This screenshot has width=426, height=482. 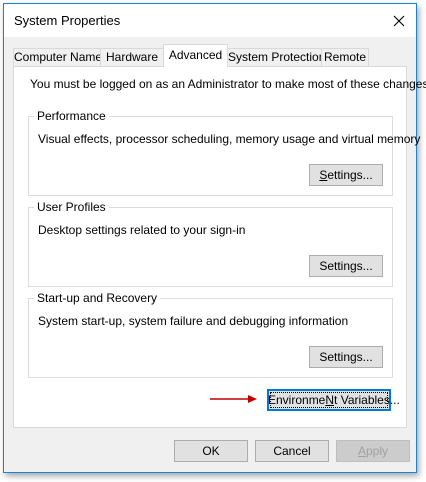 I want to click on tab-hardware: Hardware, so click(x=132, y=57).